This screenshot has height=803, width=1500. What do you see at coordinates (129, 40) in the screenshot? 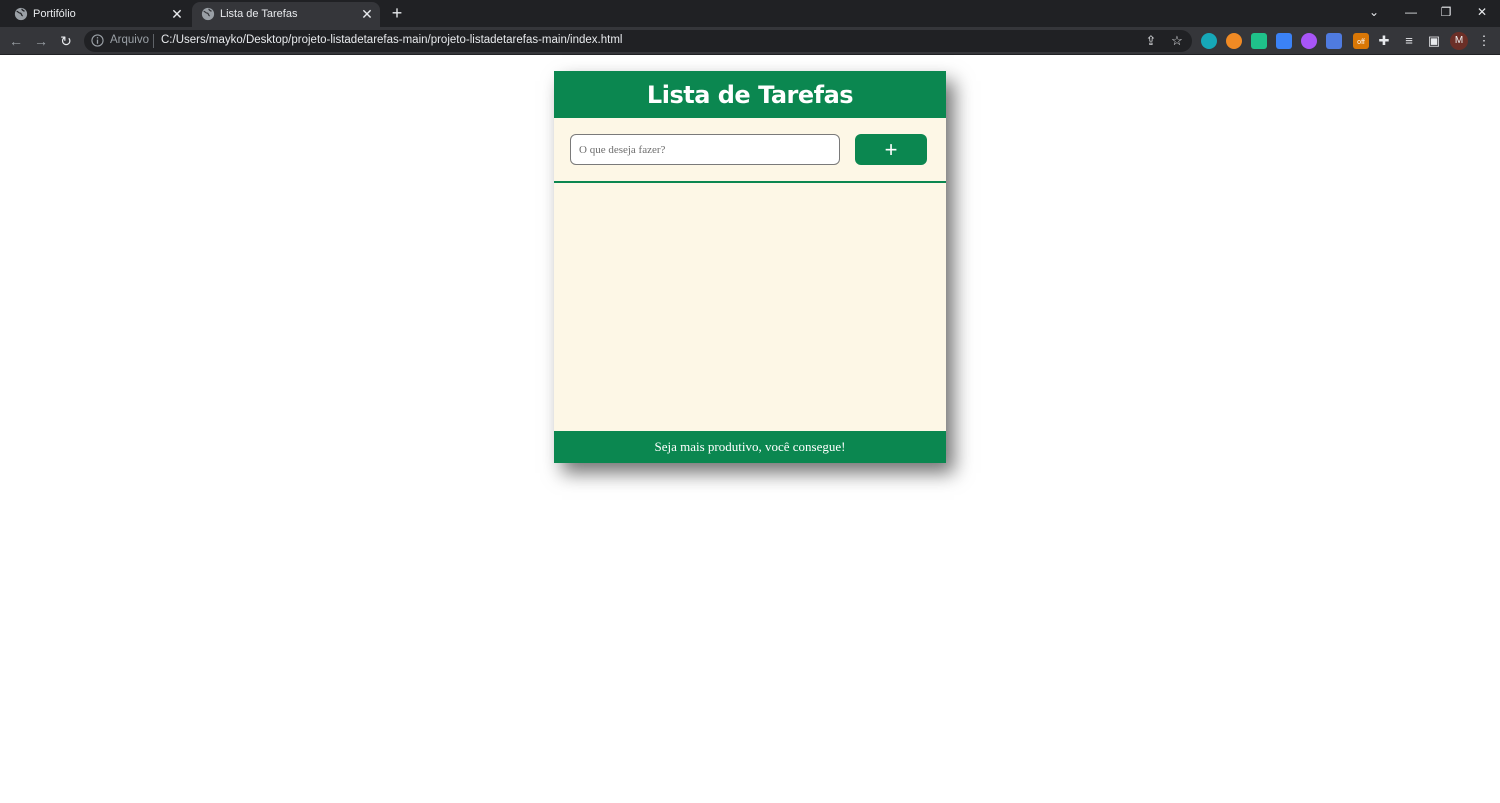
I see `scheme-label: Arquivo` at bounding box center [129, 40].